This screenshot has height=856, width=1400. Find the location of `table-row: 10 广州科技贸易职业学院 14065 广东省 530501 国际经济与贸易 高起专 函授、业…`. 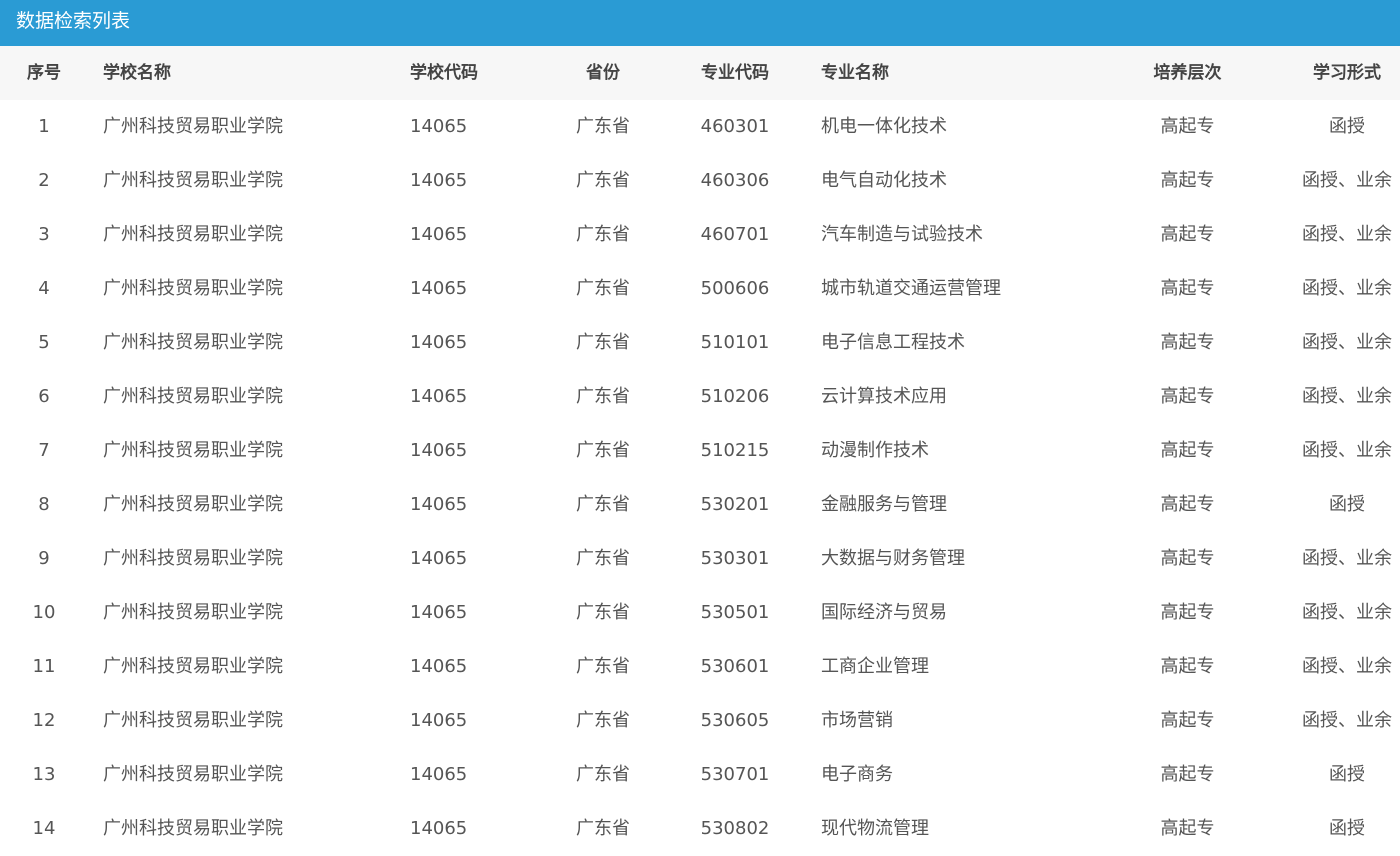

table-row: 10 广州科技贸易职业学院 14065 广东省 530501 国际经济与贸易 高起专 函授、业… is located at coordinates (700, 613).